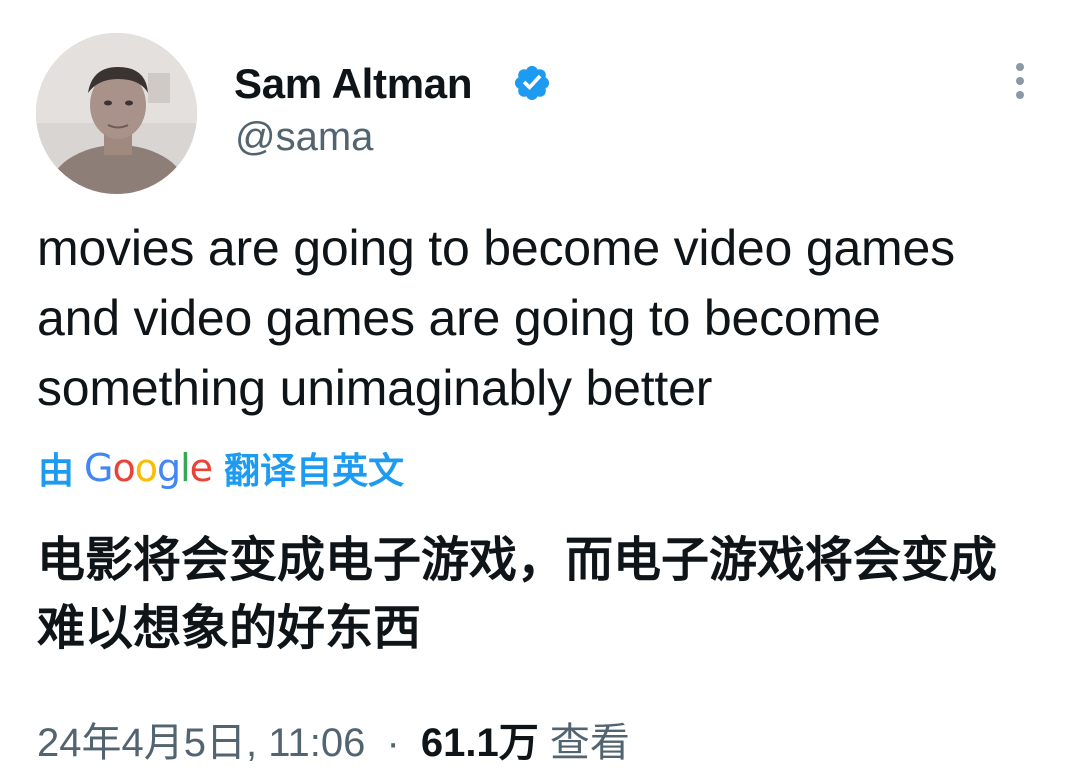  What do you see at coordinates (201, 743) in the screenshot?
I see `timestamp: 24年4月5日, 11:06` at bounding box center [201, 743].